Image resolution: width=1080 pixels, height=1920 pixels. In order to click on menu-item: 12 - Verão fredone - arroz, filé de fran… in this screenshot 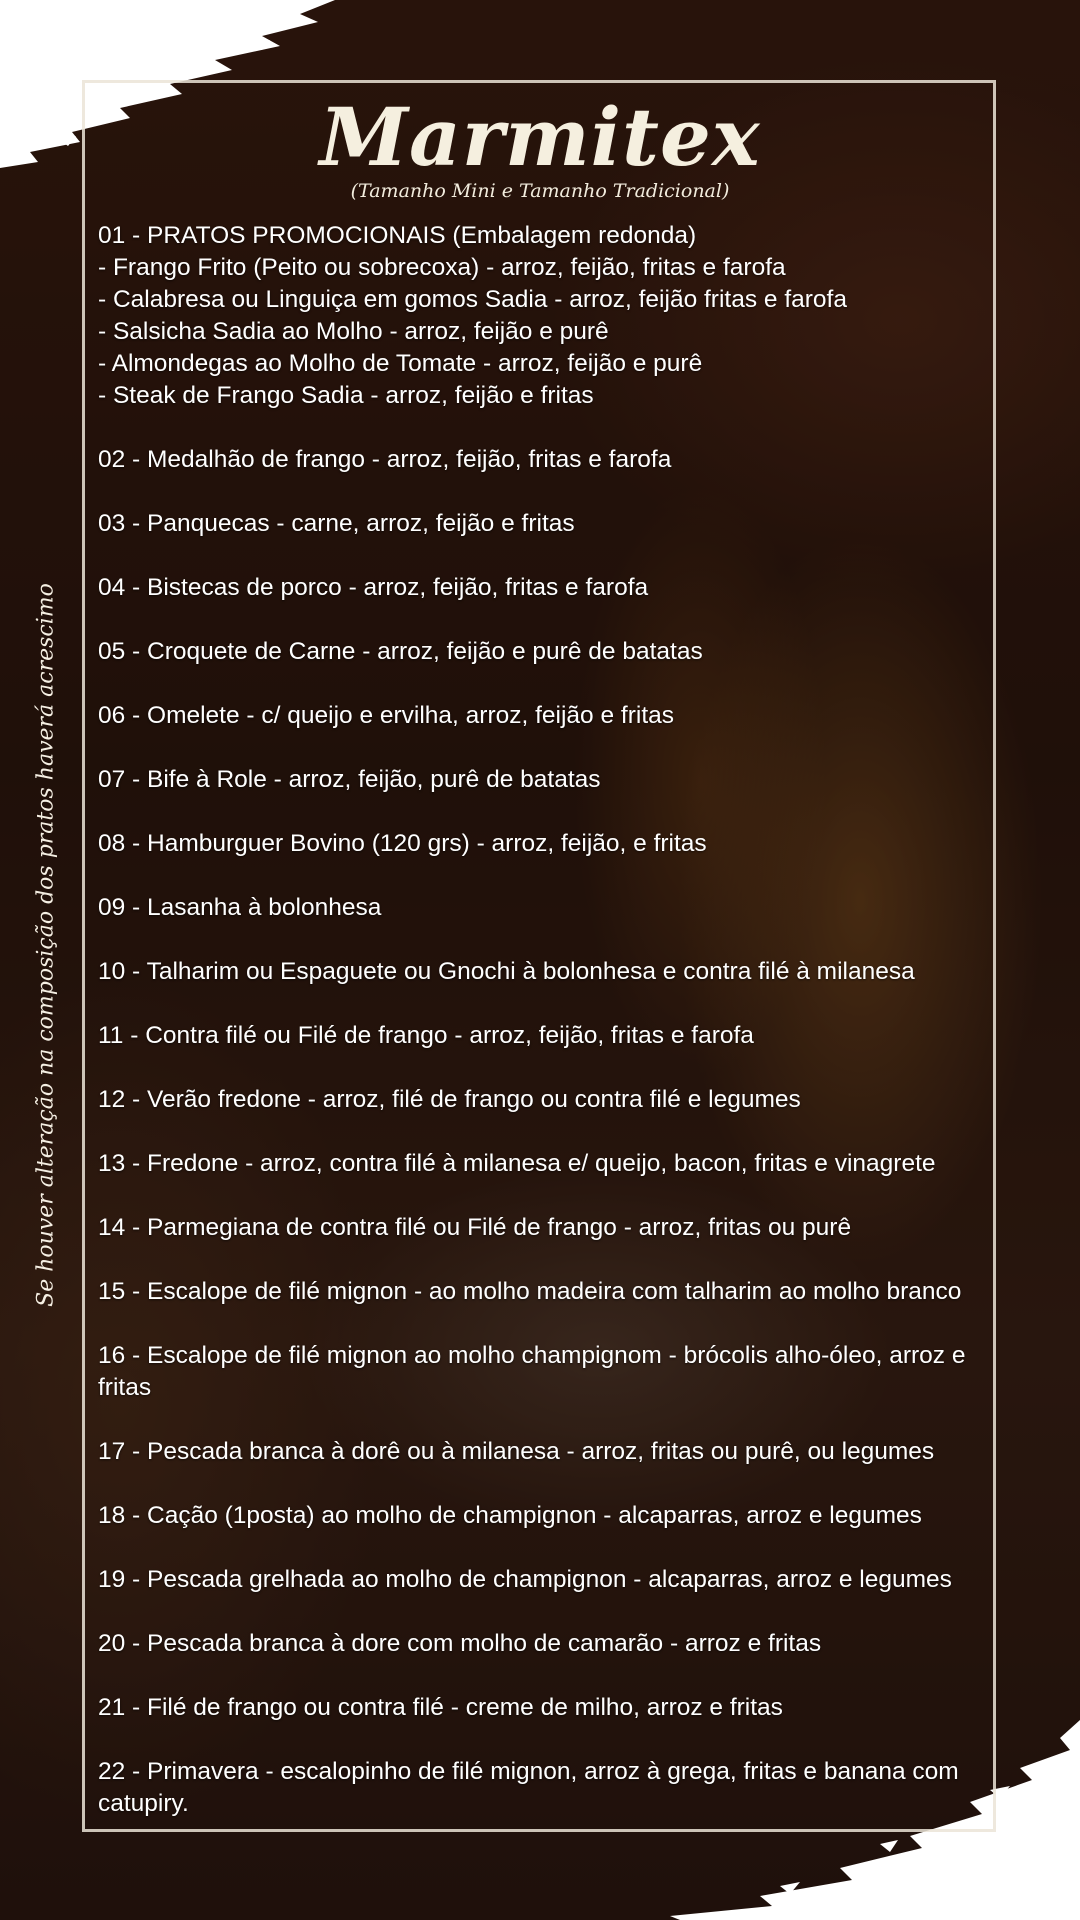, I will do `click(449, 1099)`.